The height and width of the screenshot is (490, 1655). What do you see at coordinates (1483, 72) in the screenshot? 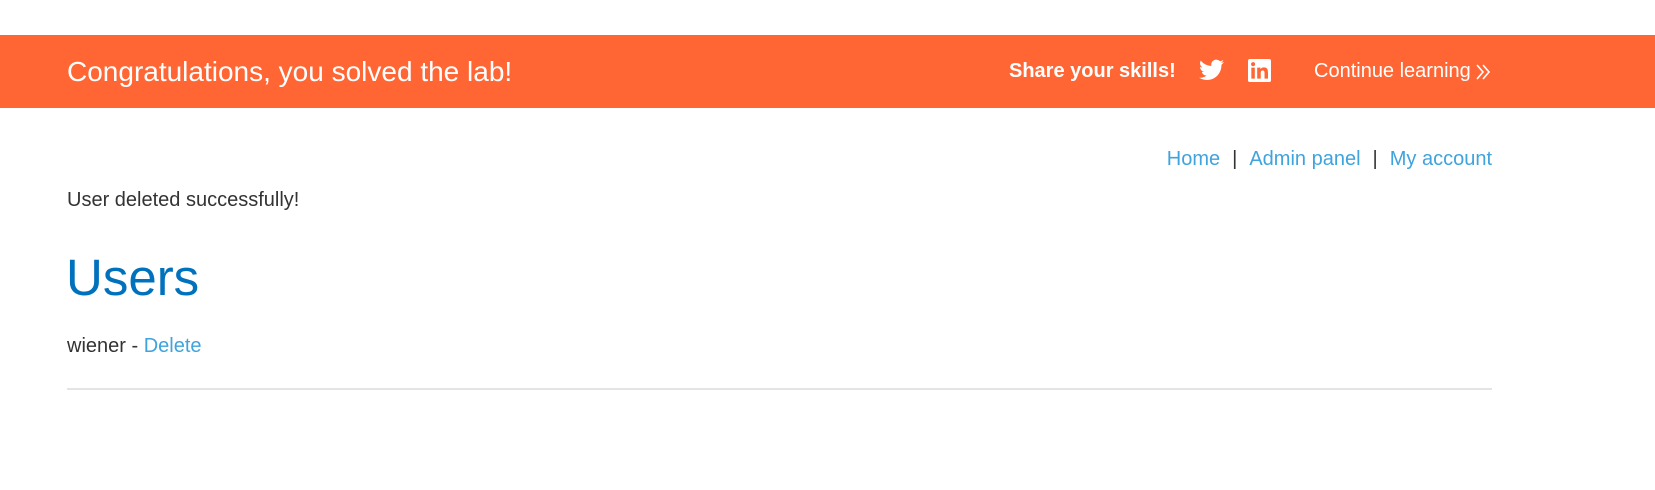
I see `double-chevron-right-icon` at bounding box center [1483, 72].